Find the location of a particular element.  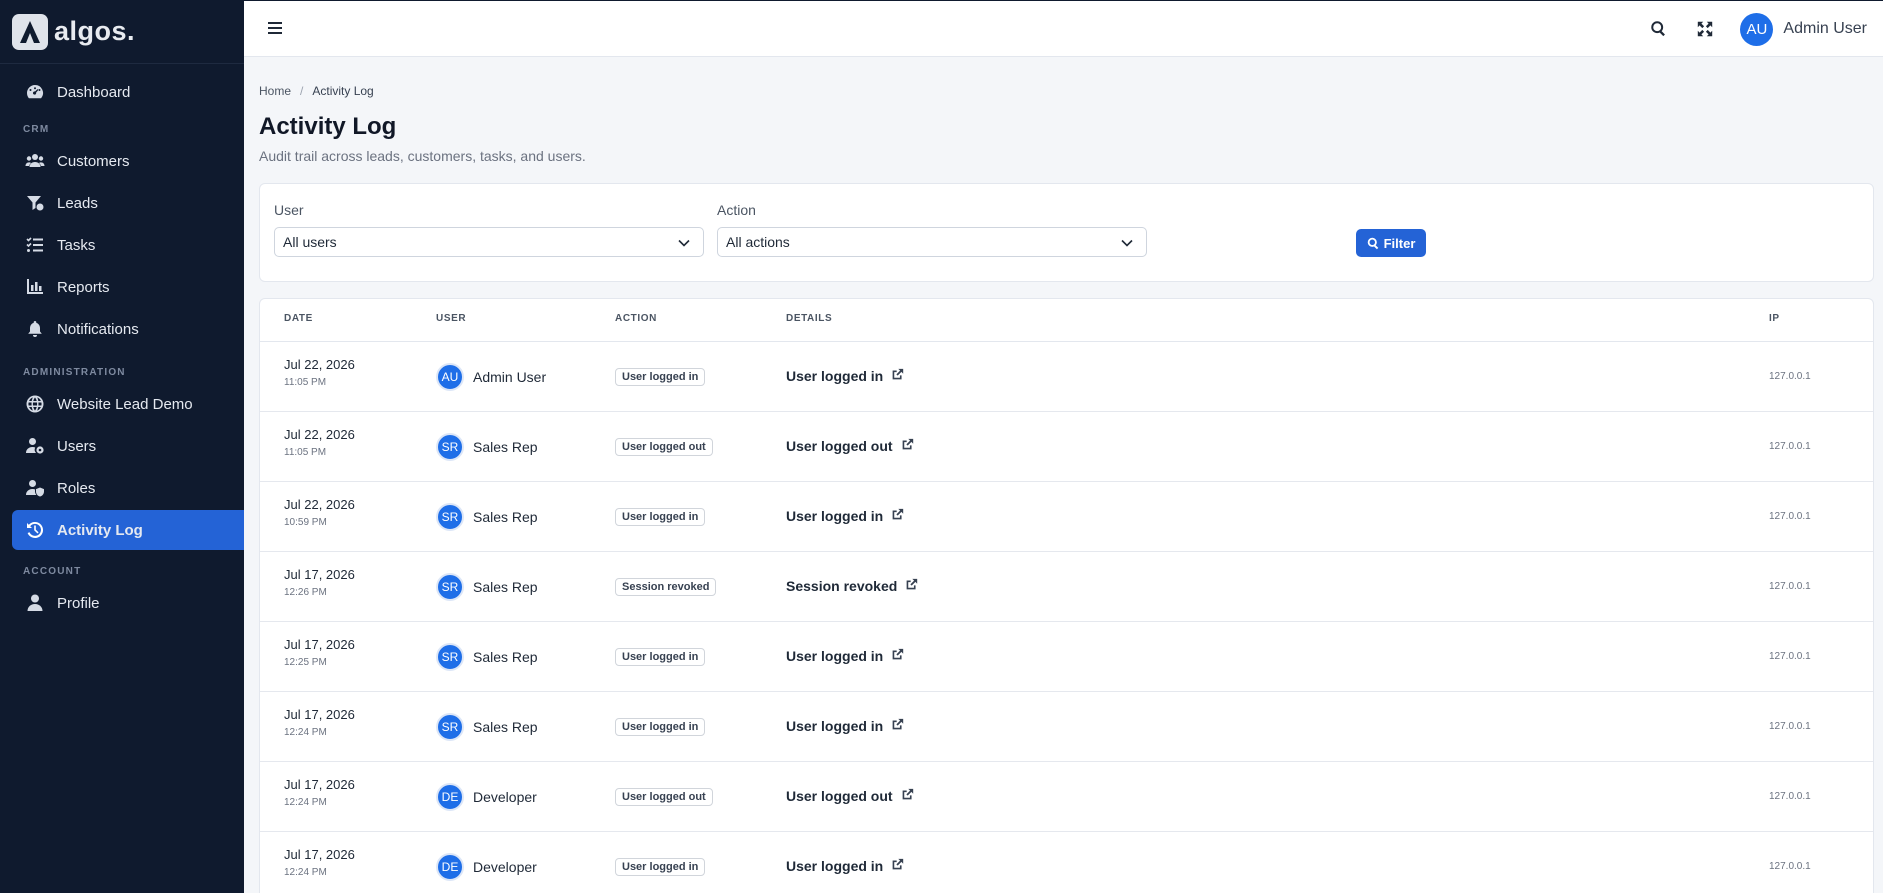

user-filter-value: All users is located at coordinates (310, 242).